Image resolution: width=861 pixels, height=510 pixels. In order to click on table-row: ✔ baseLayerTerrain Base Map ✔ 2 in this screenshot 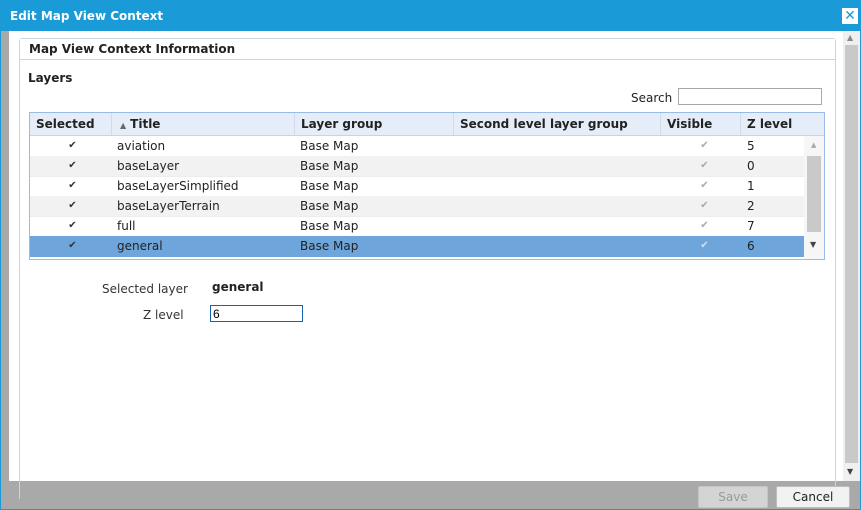, I will do `click(417, 206)`.